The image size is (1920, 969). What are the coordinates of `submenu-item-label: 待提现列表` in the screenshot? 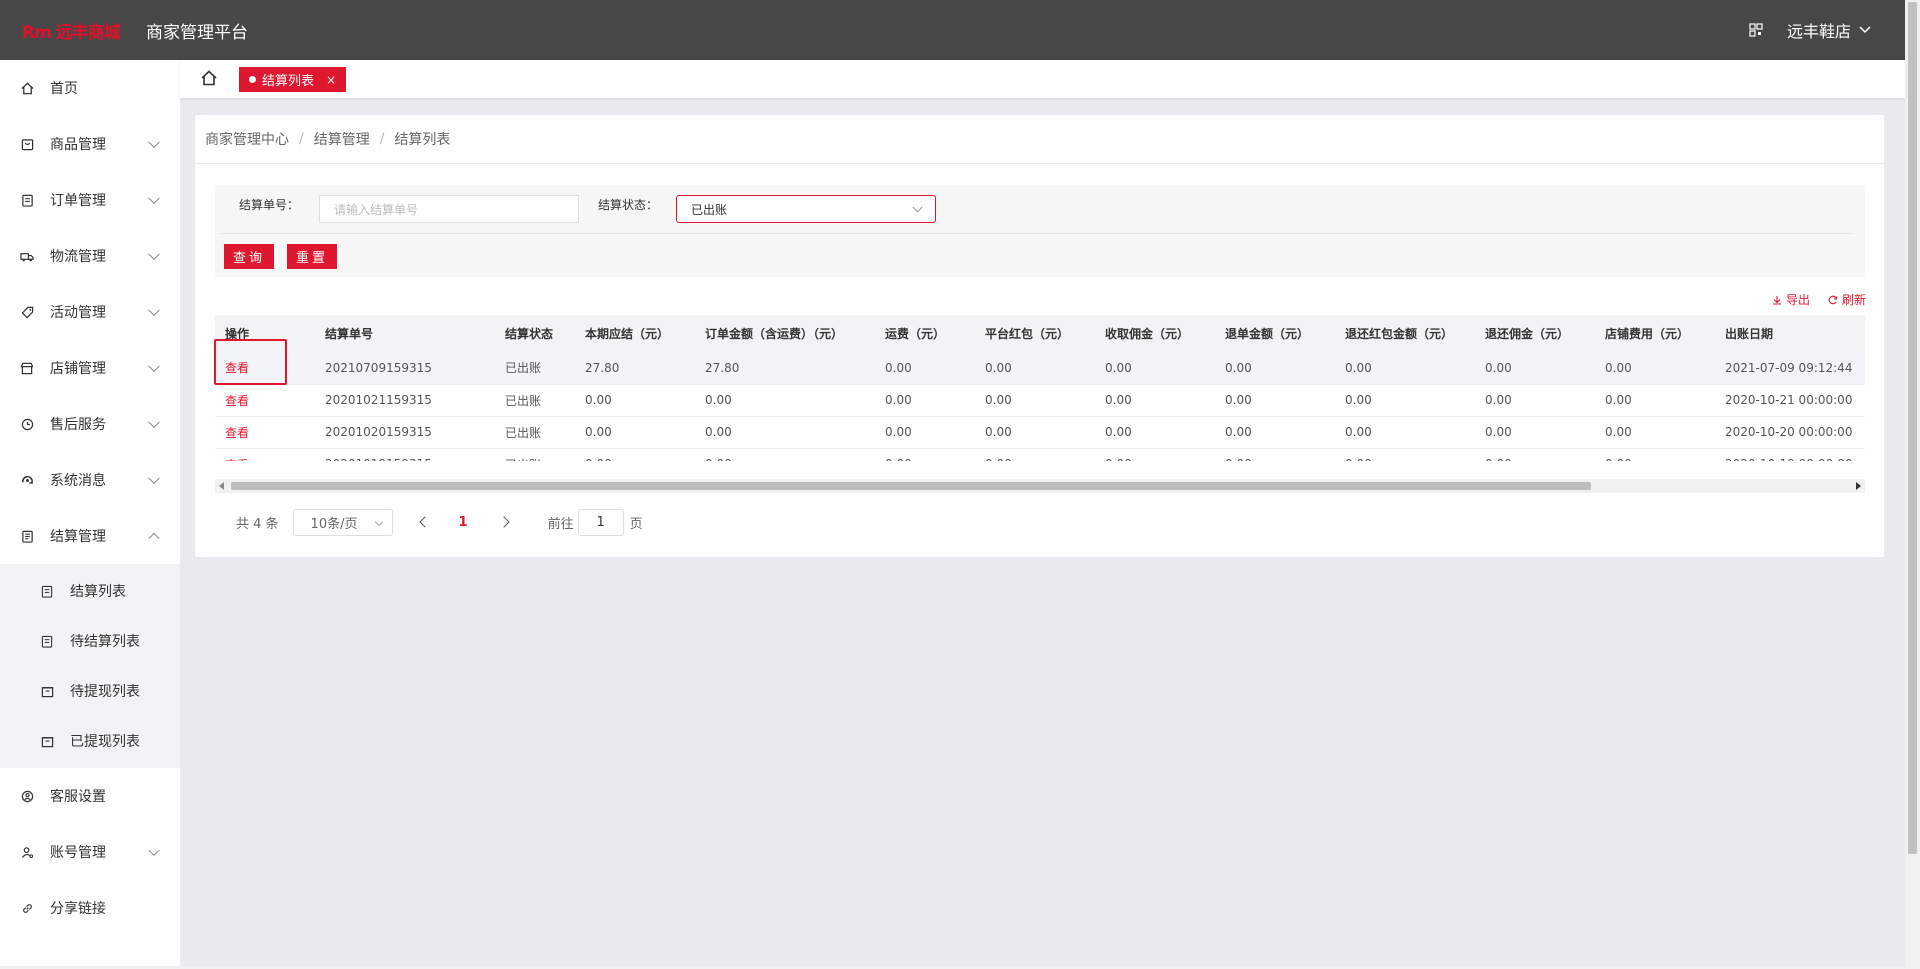 It's located at (105, 692).